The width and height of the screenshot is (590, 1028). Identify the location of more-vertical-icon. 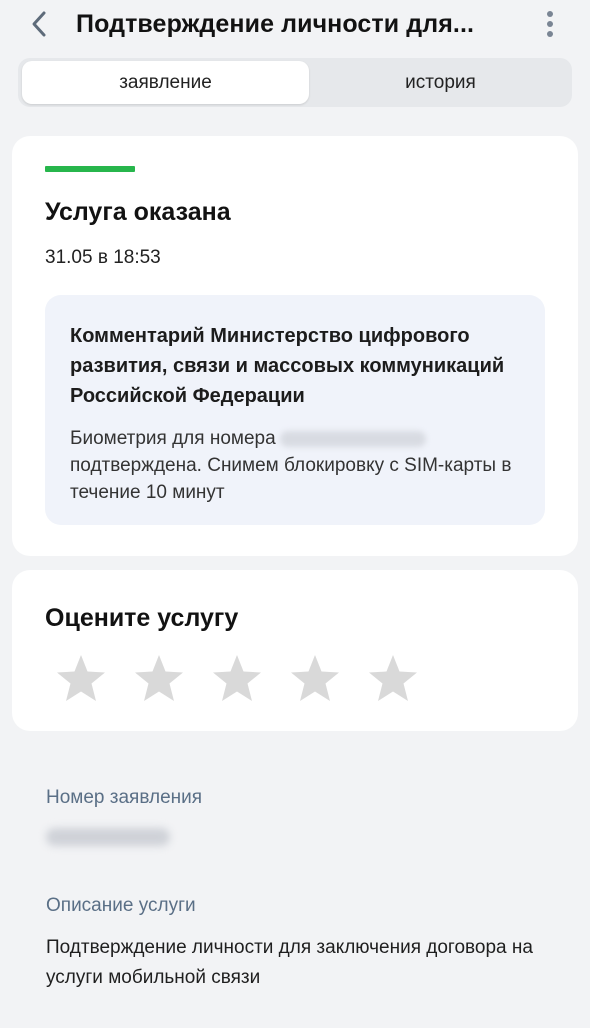
(550, 24).